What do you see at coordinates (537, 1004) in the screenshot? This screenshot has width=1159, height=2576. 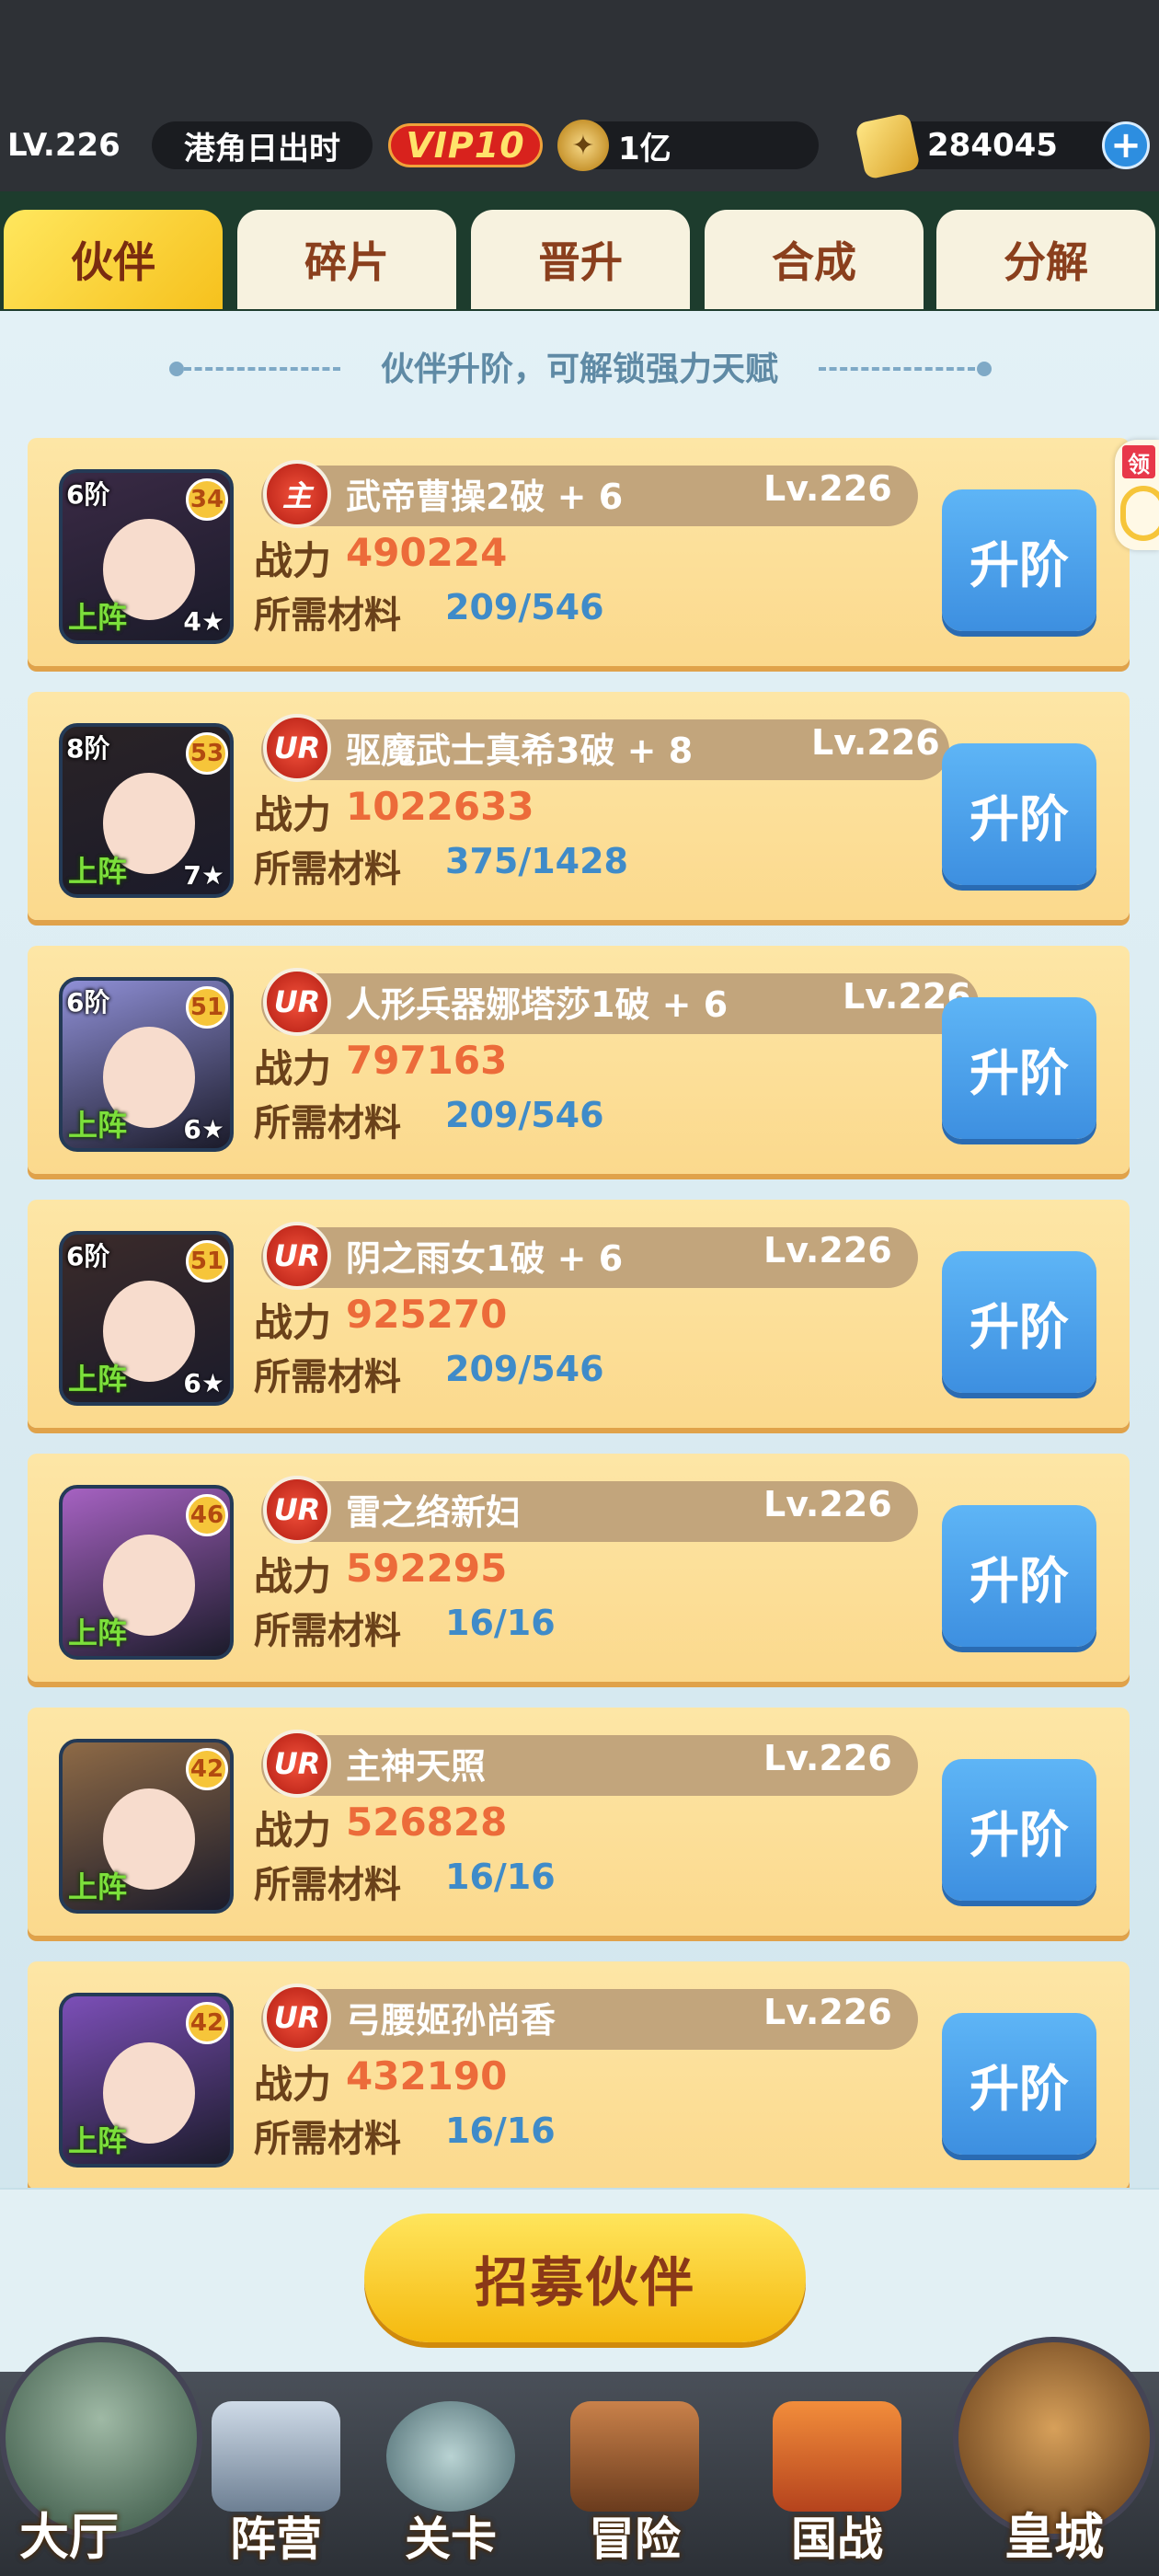 I see `partner-name: 人形兵器娜塔莎1破 + 6` at bounding box center [537, 1004].